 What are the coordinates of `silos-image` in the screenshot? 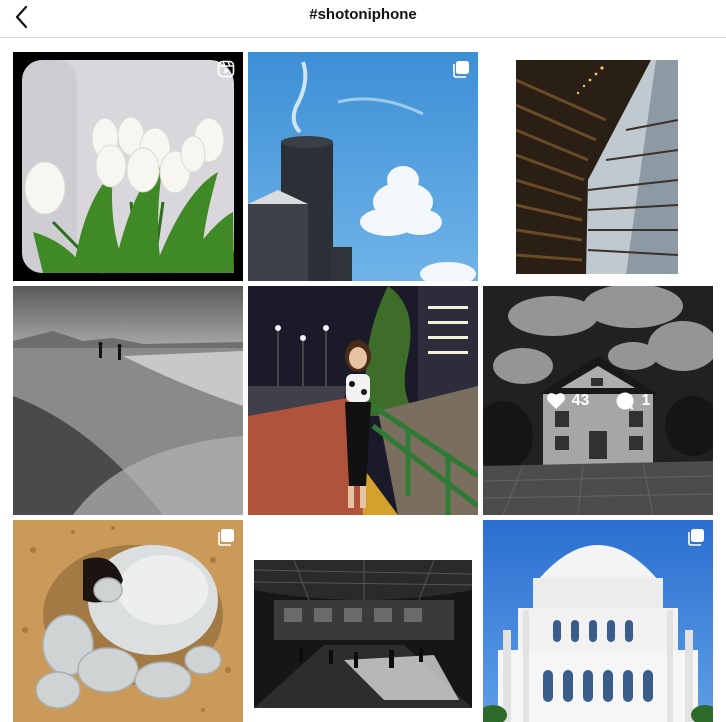 It's located at (363, 166).